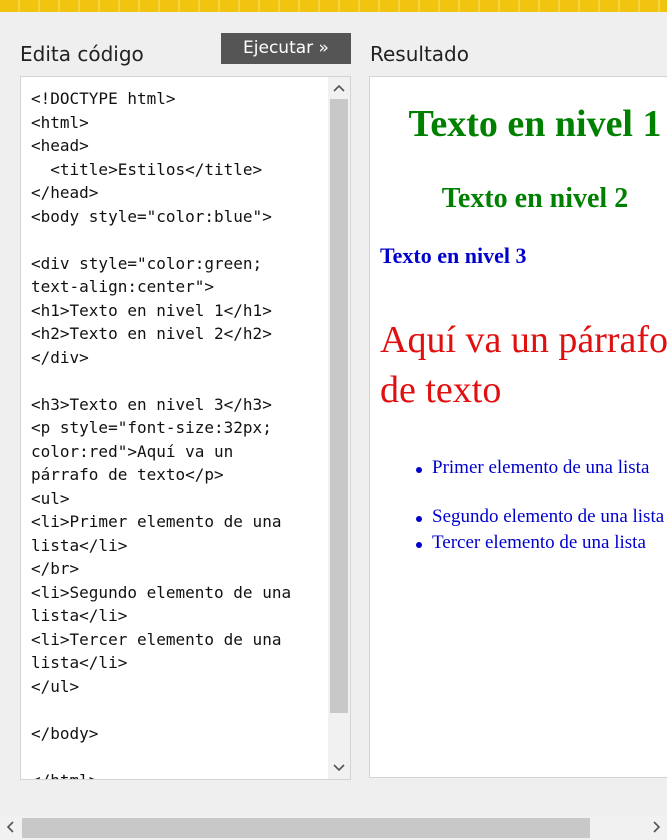 This screenshot has height=840, width=667. I want to click on chevron-right-icon, so click(657, 828).